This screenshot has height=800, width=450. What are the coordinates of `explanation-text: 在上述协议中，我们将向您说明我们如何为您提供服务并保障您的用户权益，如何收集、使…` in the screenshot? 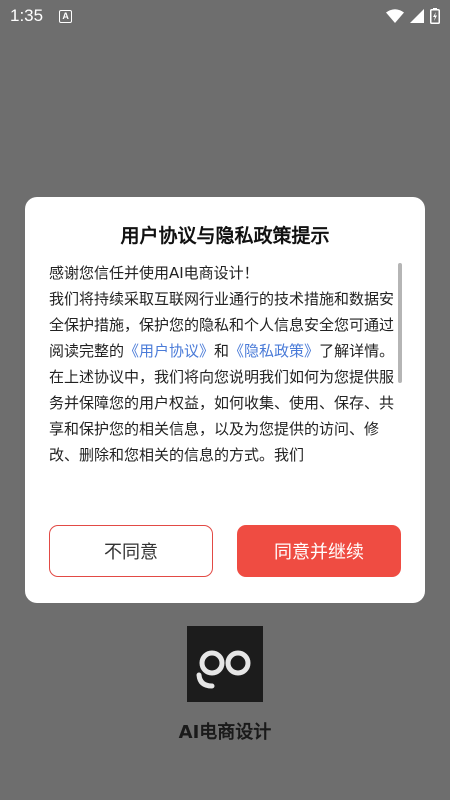 It's located at (222, 416).